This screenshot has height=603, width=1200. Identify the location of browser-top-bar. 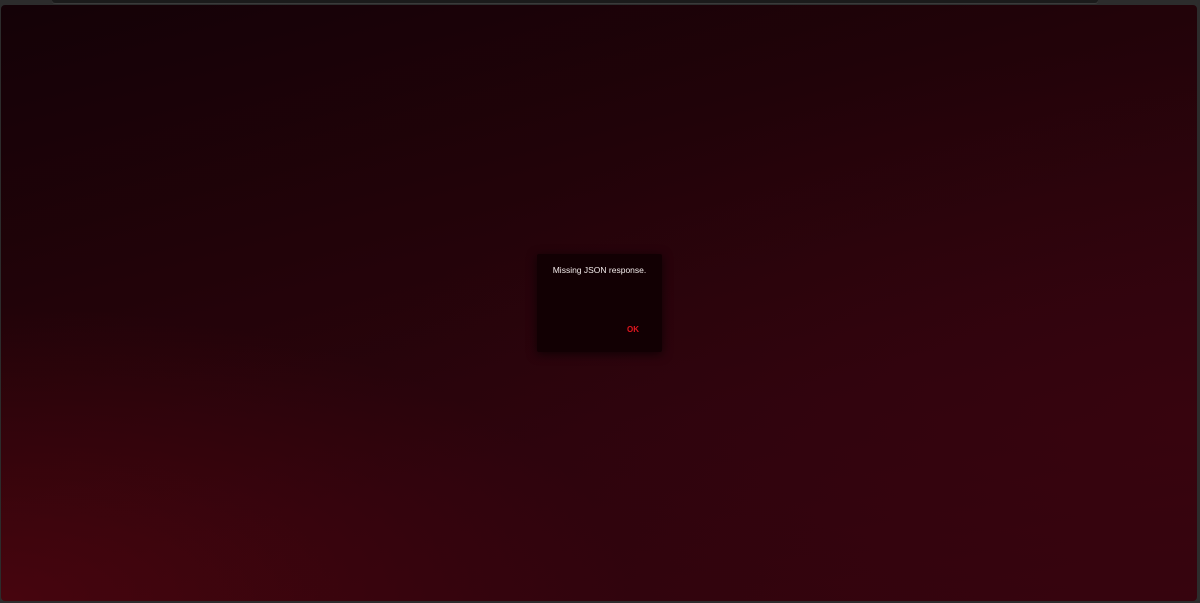
(575, 1).